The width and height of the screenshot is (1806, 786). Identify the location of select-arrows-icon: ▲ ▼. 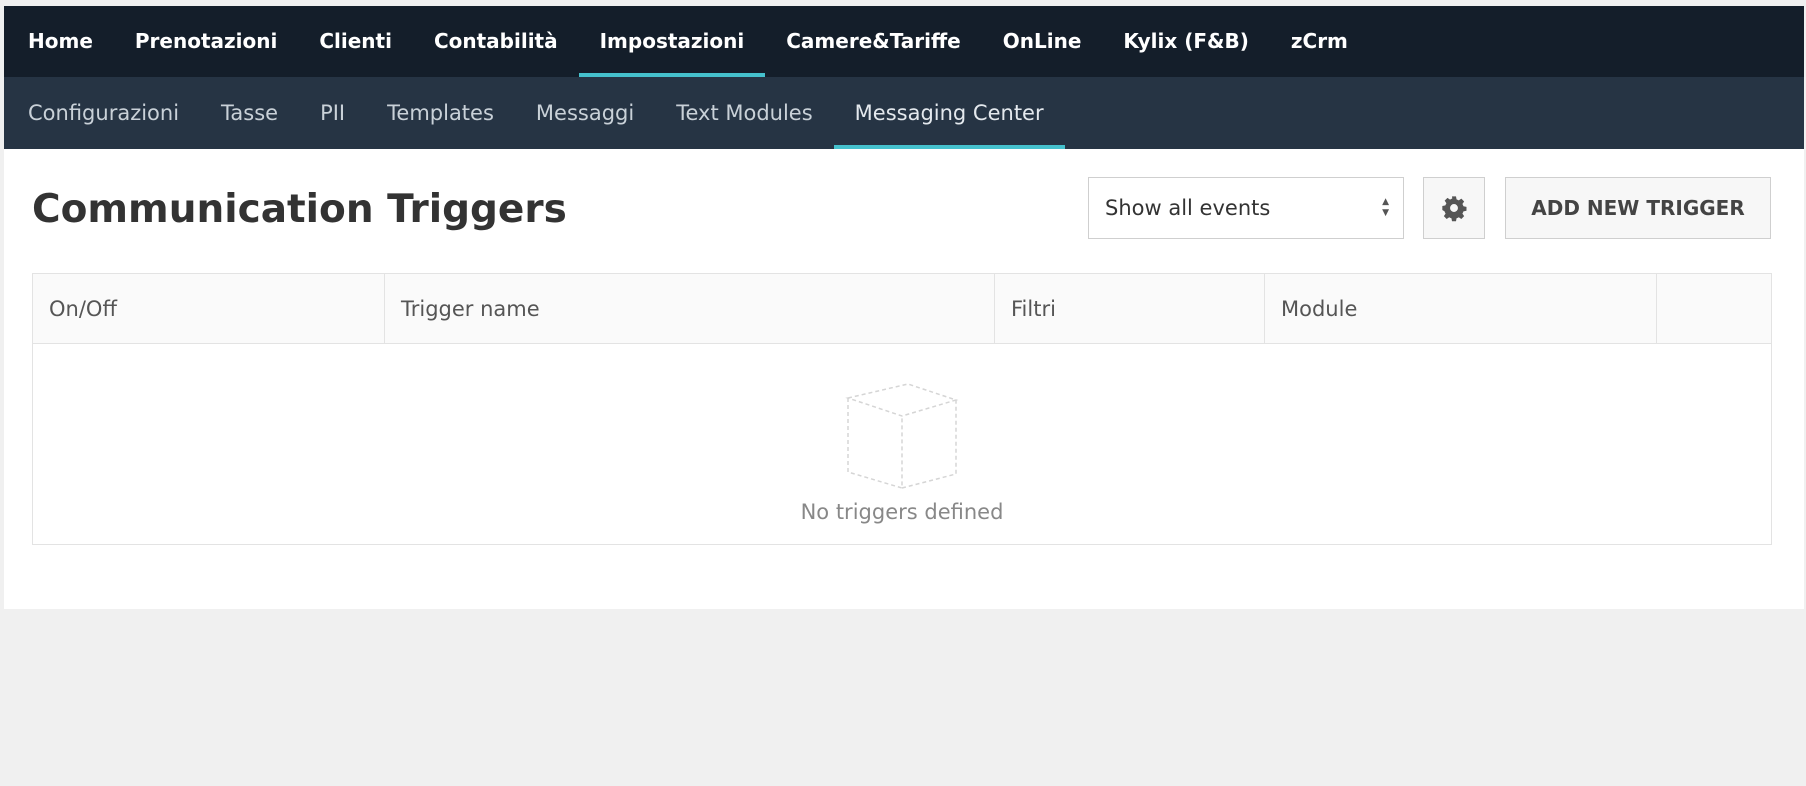
(1385, 207).